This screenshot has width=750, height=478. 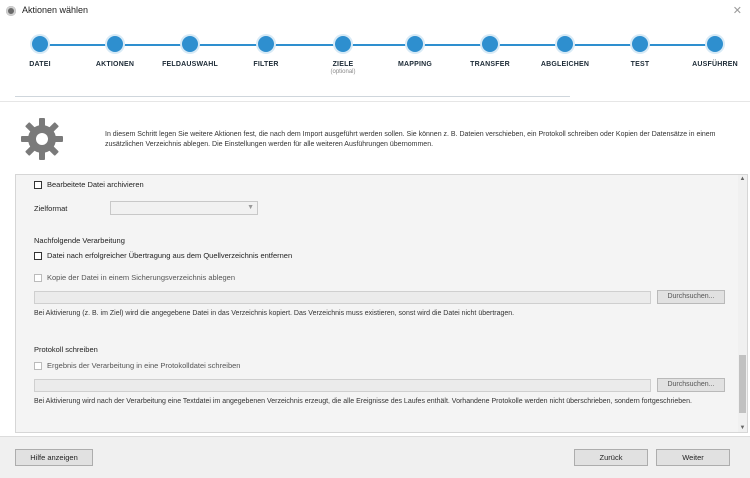 I want to click on post-section-heading: Nachfolgende Verarbeitung, so click(x=79, y=240).